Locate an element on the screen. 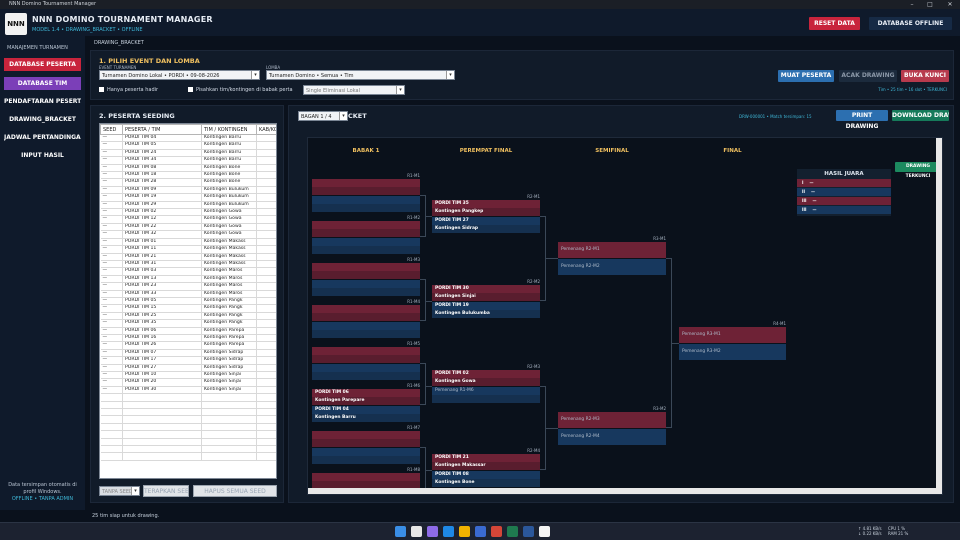 The image size is (960, 540). table-row: — PORDI TIM 09 Kontingen Bulukum is located at coordinates (188, 190).